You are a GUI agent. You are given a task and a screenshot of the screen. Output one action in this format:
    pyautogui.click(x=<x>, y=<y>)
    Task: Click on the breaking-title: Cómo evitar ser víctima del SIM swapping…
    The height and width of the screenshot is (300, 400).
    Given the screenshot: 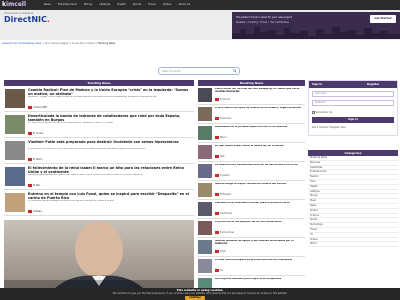 What is the action you would take?
    pyautogui.click(x=259, y=91)
    